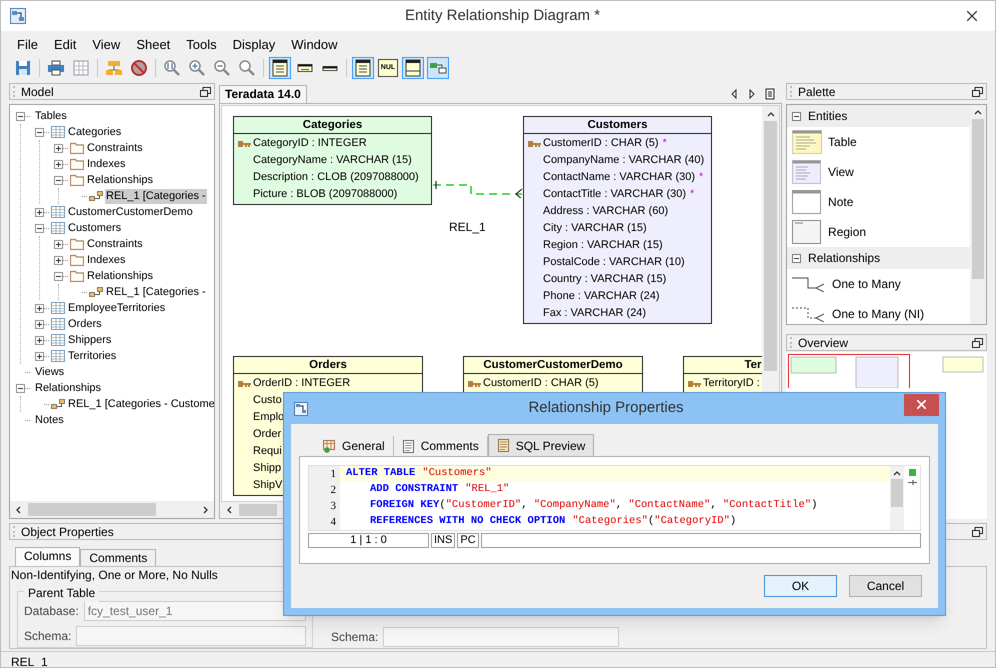 The width and height of the screenshot is (996, 668). I want to click on menu-item: Display, so click(254, 45).